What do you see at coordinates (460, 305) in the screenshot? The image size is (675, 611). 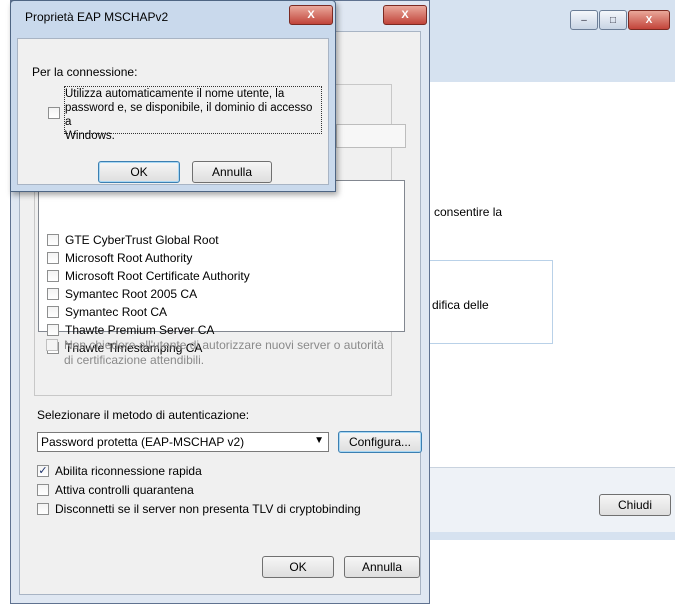 I see `background-text-2: difica delle` at bounding box center [460, 305].